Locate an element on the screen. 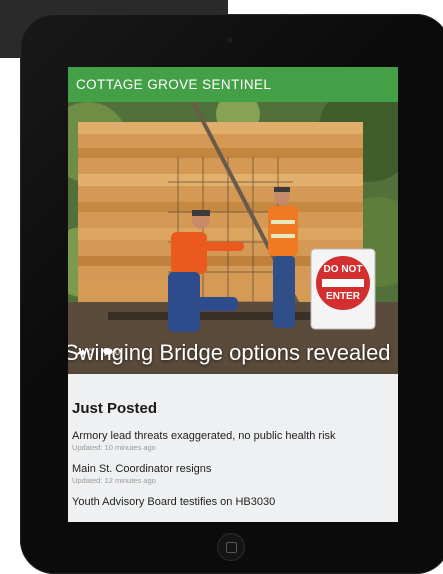 This screenshot has width=443, height=574. masthead: COTTAGE GROVE SENTINEL is located at coordinates (233, 84).